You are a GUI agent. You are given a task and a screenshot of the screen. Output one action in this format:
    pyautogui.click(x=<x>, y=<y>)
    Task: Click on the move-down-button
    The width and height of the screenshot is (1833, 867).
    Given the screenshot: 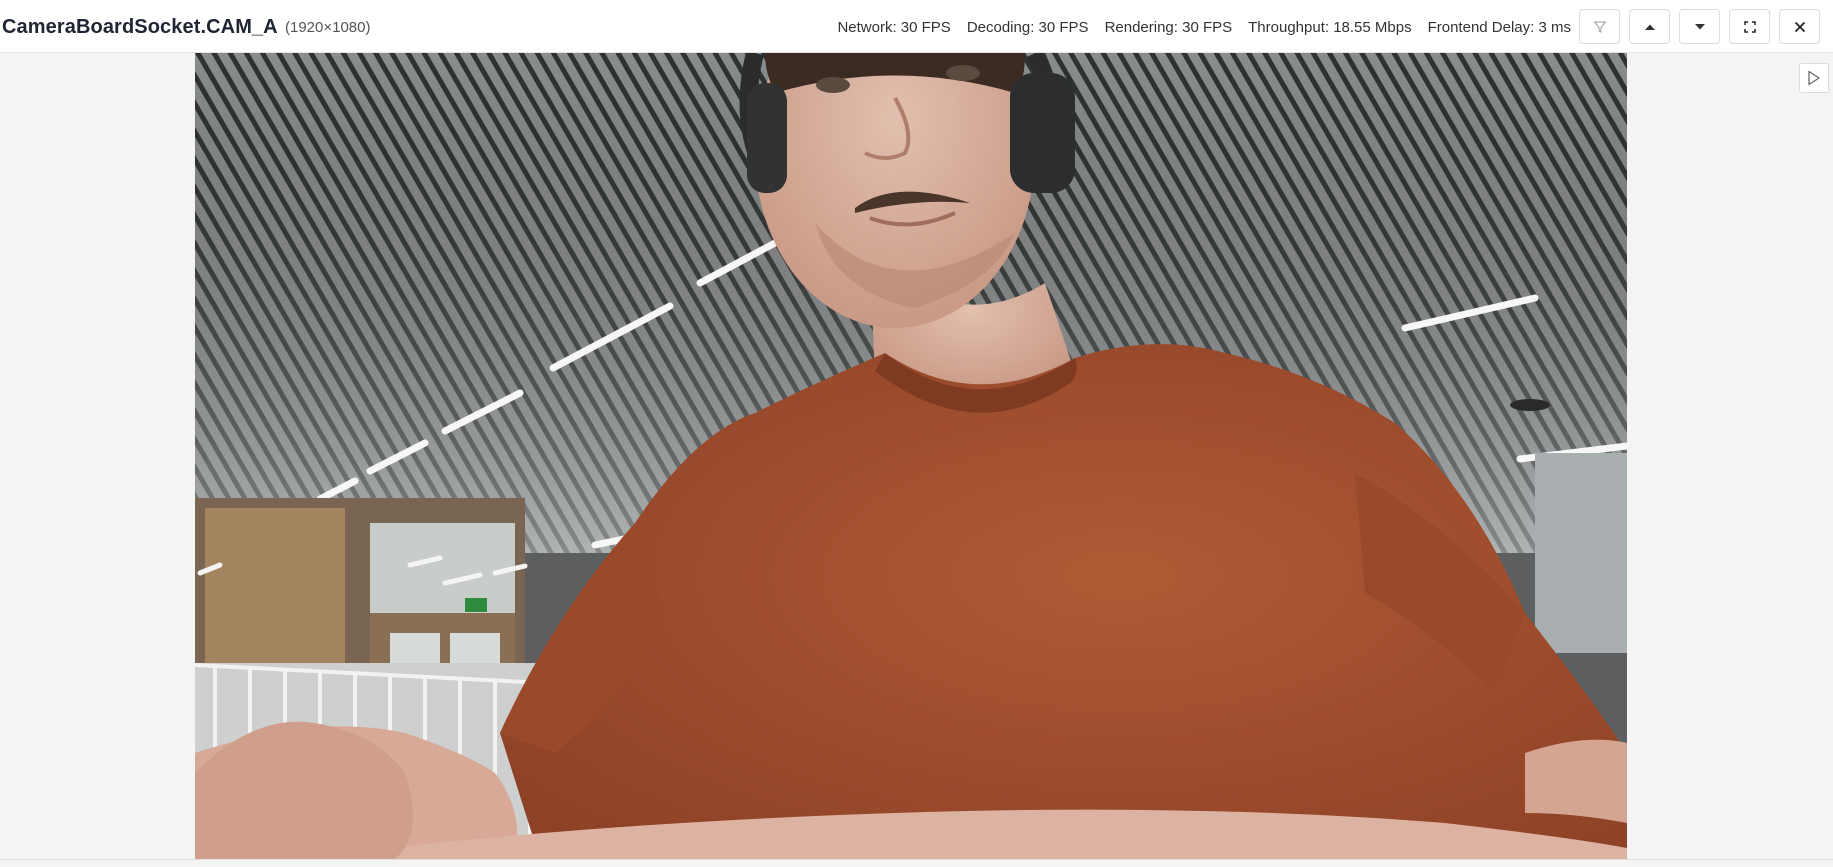 What is the action you would take?
    pyautogui.click(x=1699, y=26)
    